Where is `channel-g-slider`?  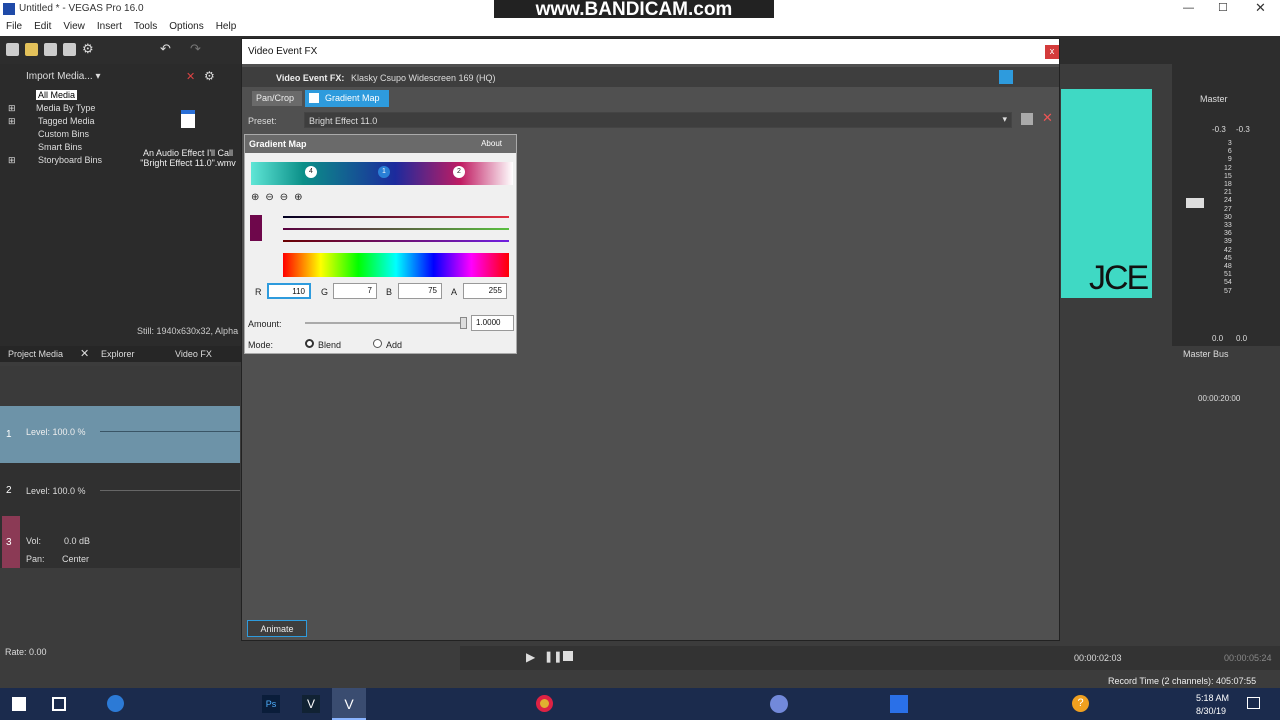 channel-g-slider is located at coordinates (396, 229).